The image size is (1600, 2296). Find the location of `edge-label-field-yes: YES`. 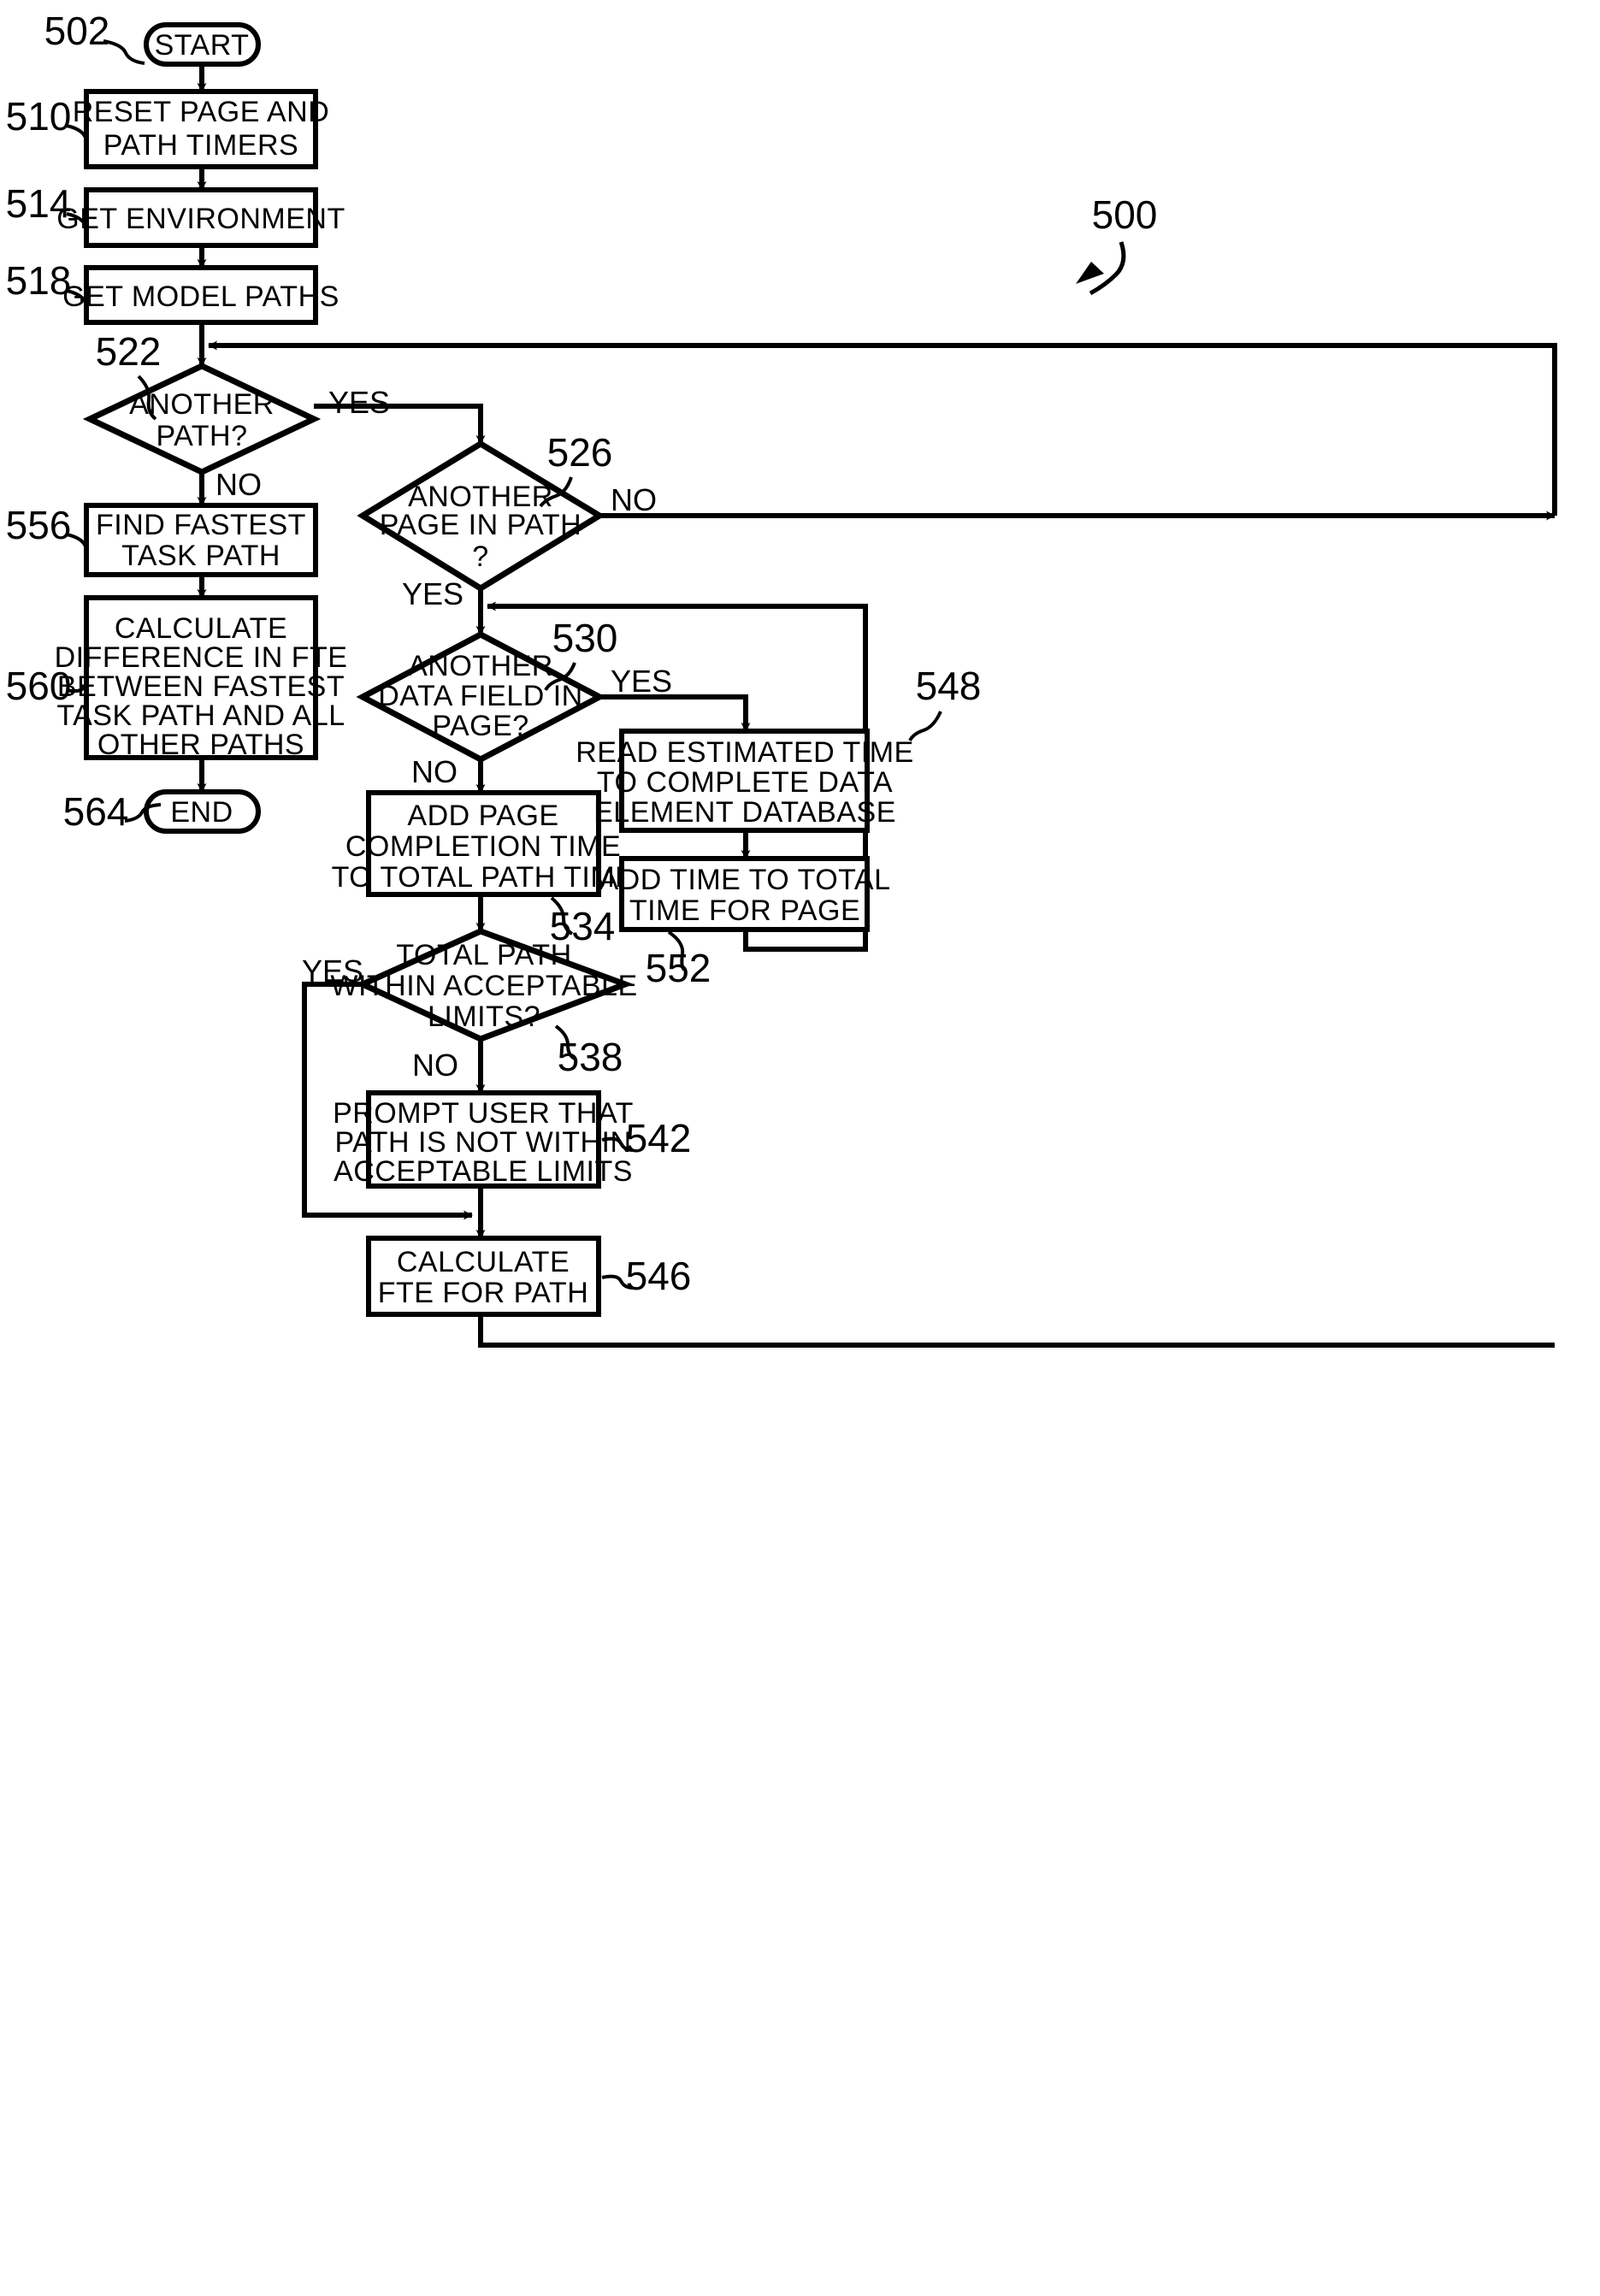

edge-label-field-yes: YES is located at coordinates (641, 681).